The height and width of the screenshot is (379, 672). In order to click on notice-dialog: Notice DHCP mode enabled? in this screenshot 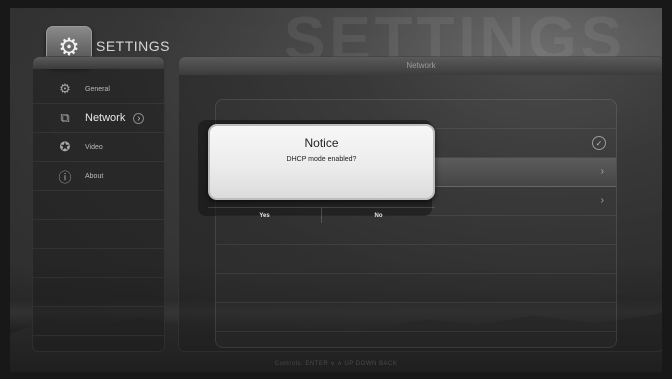, I will do `click(321, 162)`.